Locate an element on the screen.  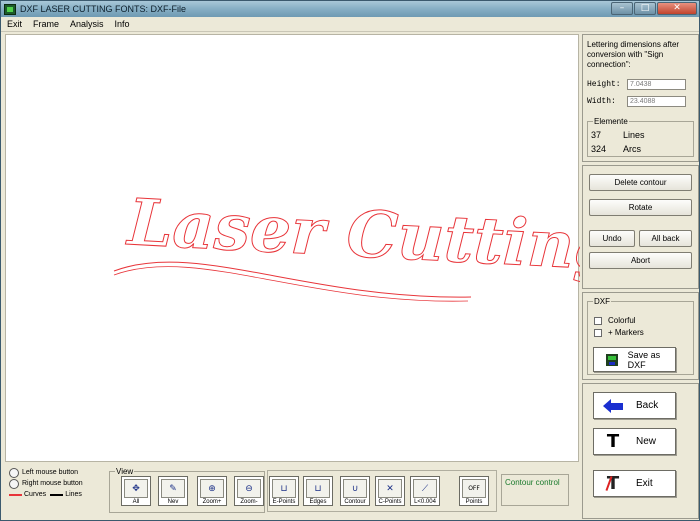
zoom-out-icon: ⊖ is located at coordinates (249, 488).